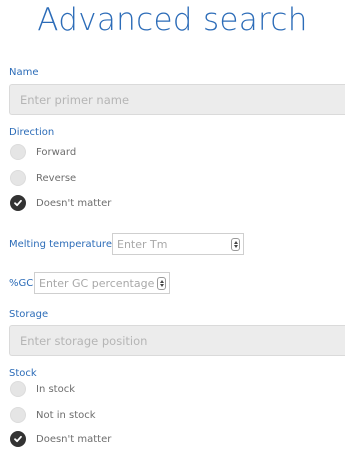 This screenshot has height=450, width=345. I want to click on storage-label: Storage, so click(29, 314).